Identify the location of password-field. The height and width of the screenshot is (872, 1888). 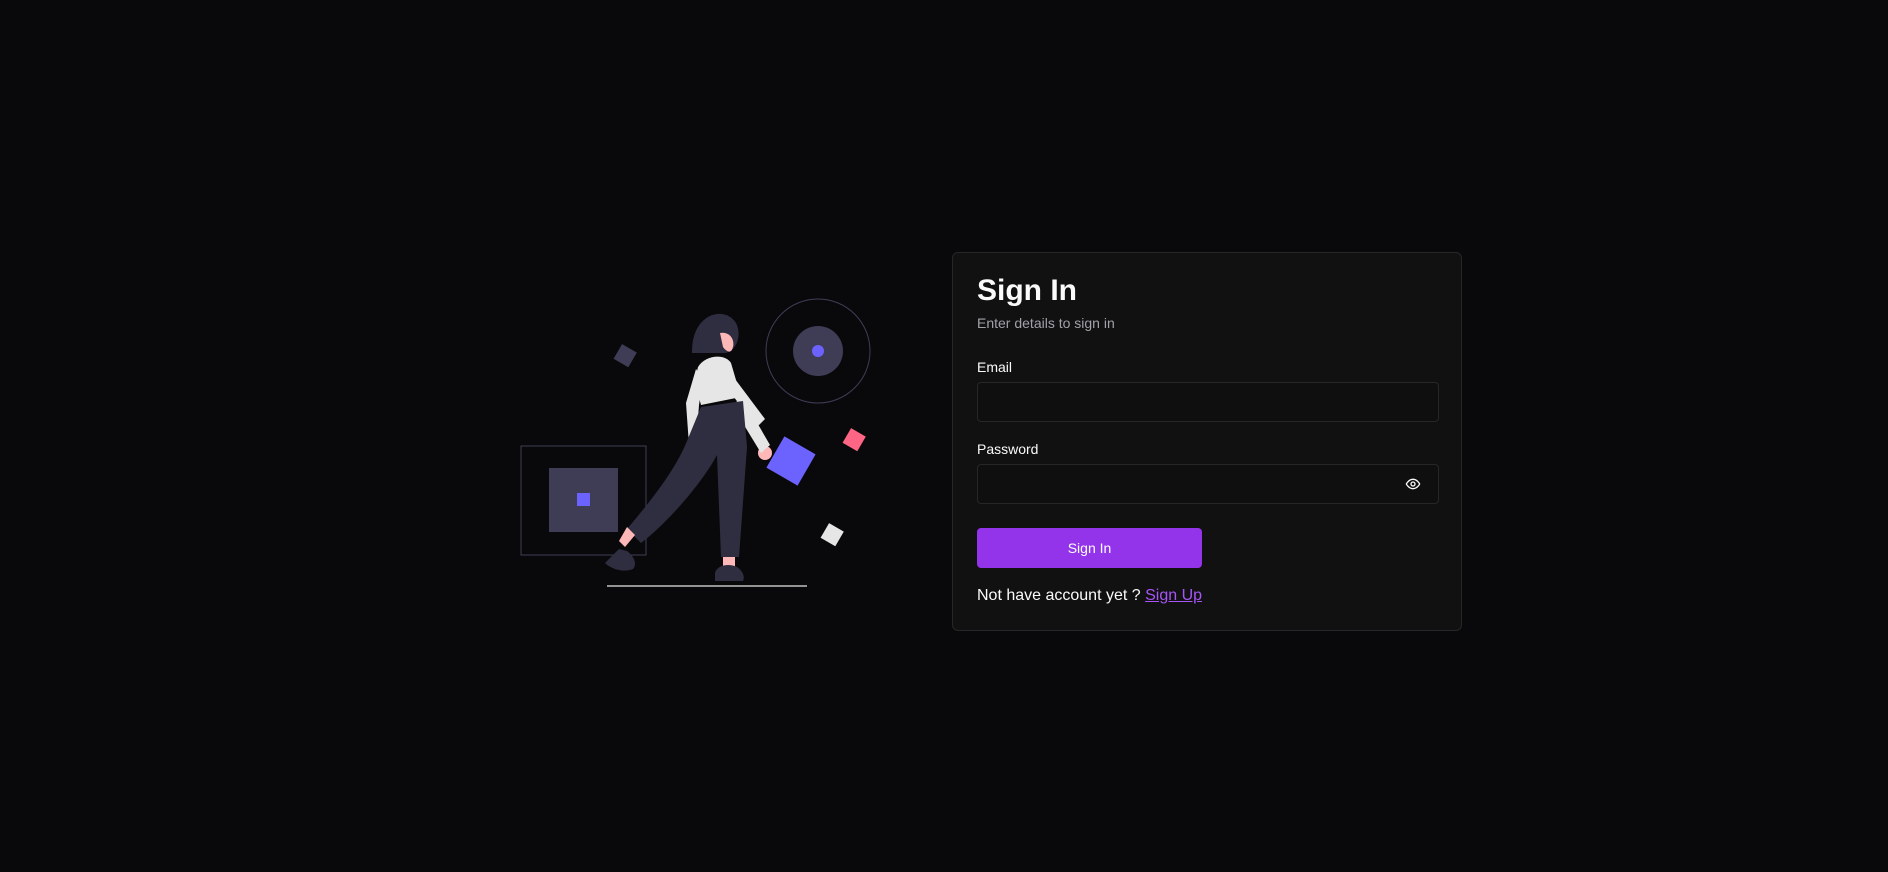
(1208, 484).